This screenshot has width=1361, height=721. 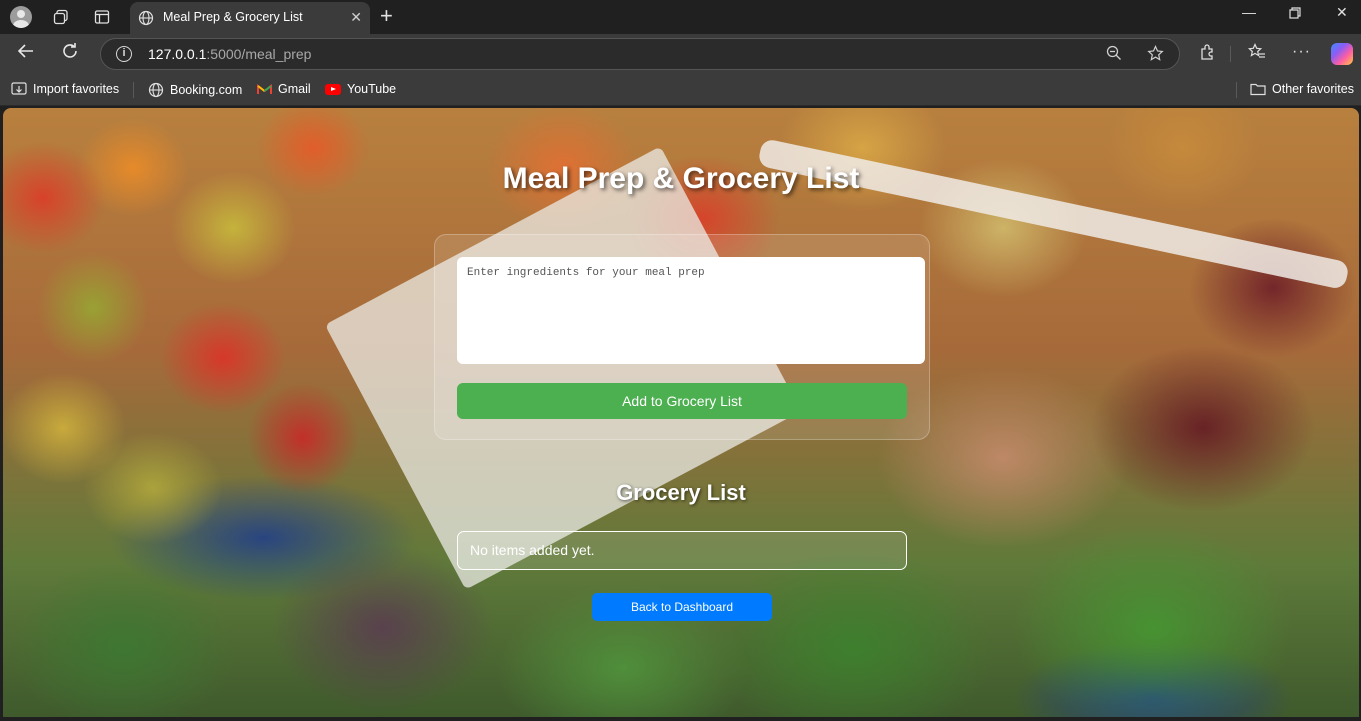 I want to click on favorite-star-icon, so click(x=1155, y=55).